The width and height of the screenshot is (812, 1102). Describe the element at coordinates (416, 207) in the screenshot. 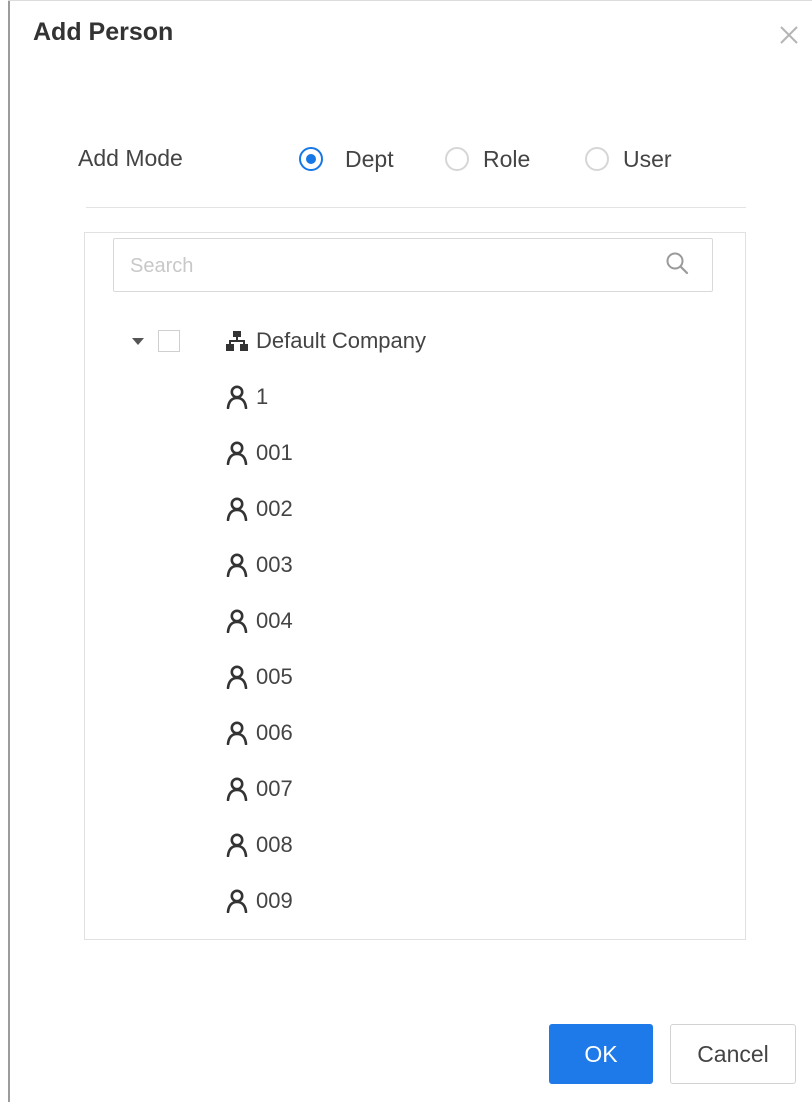

I see `section-divider` at that location.